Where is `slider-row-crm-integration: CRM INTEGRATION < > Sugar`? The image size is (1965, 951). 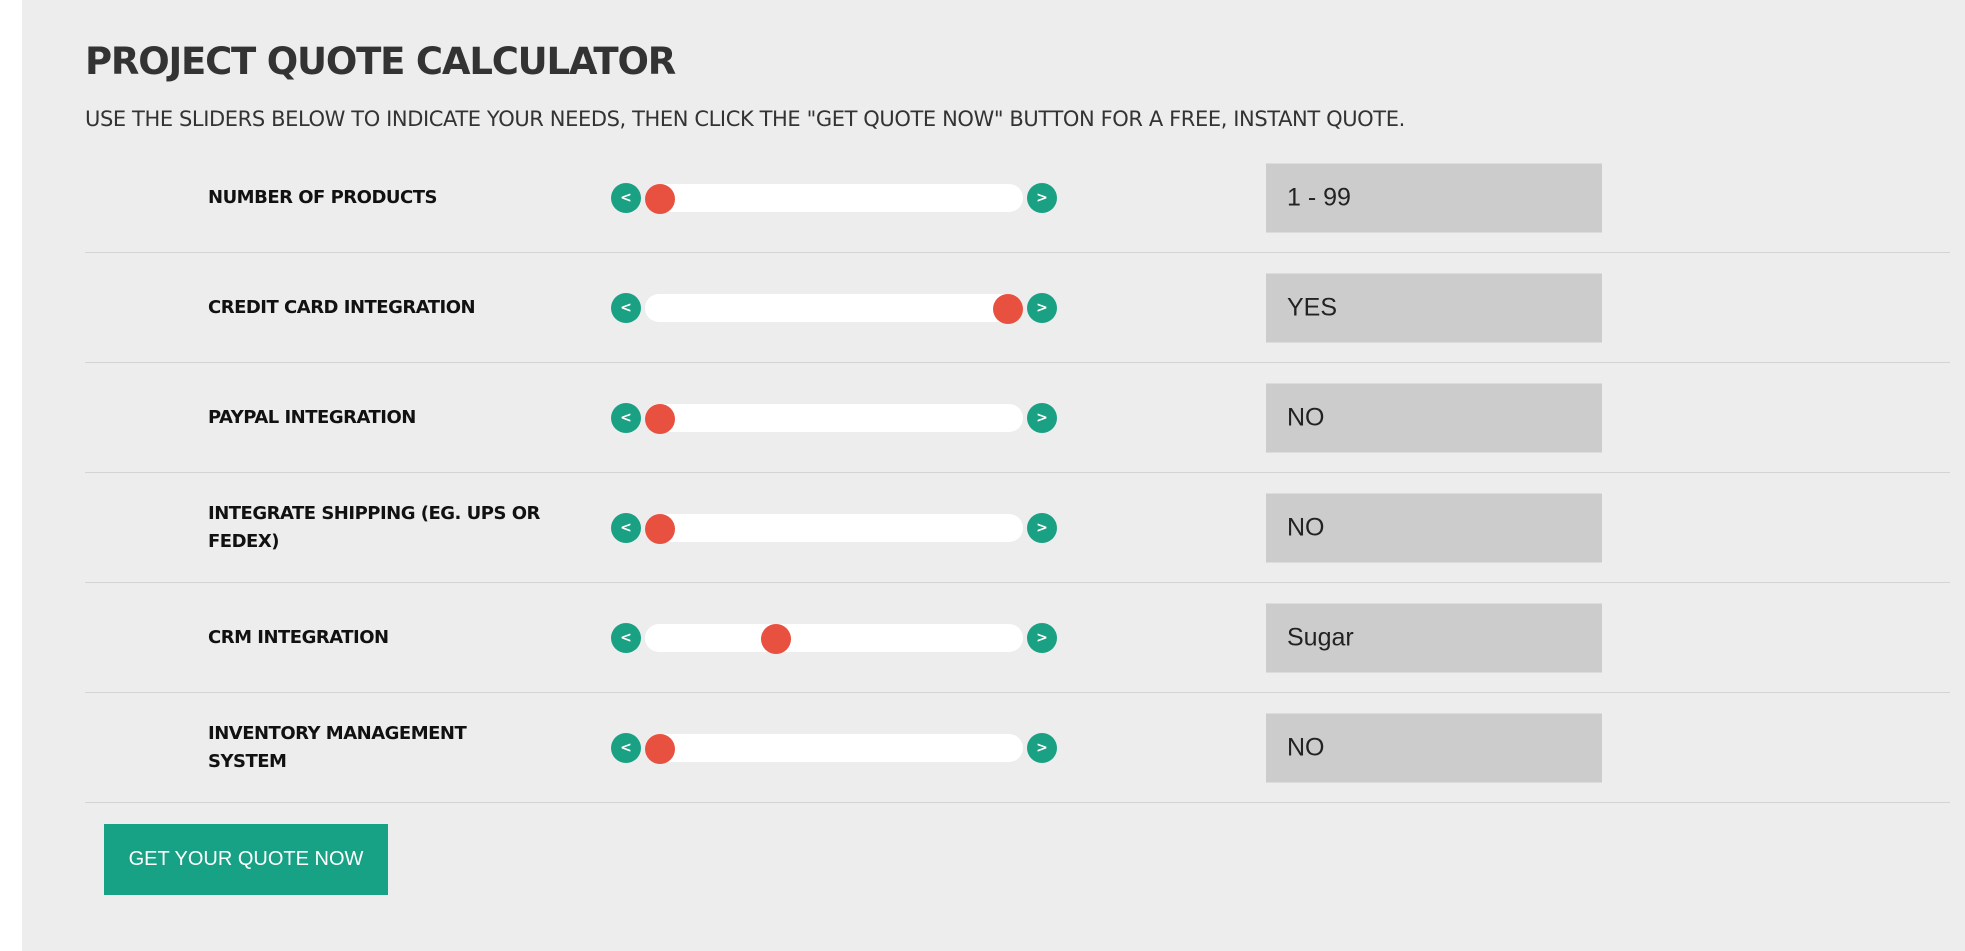 slider-row-crm-integration: CRM INTEGRATION < > Sugar is located at coordinates (1017, 638).